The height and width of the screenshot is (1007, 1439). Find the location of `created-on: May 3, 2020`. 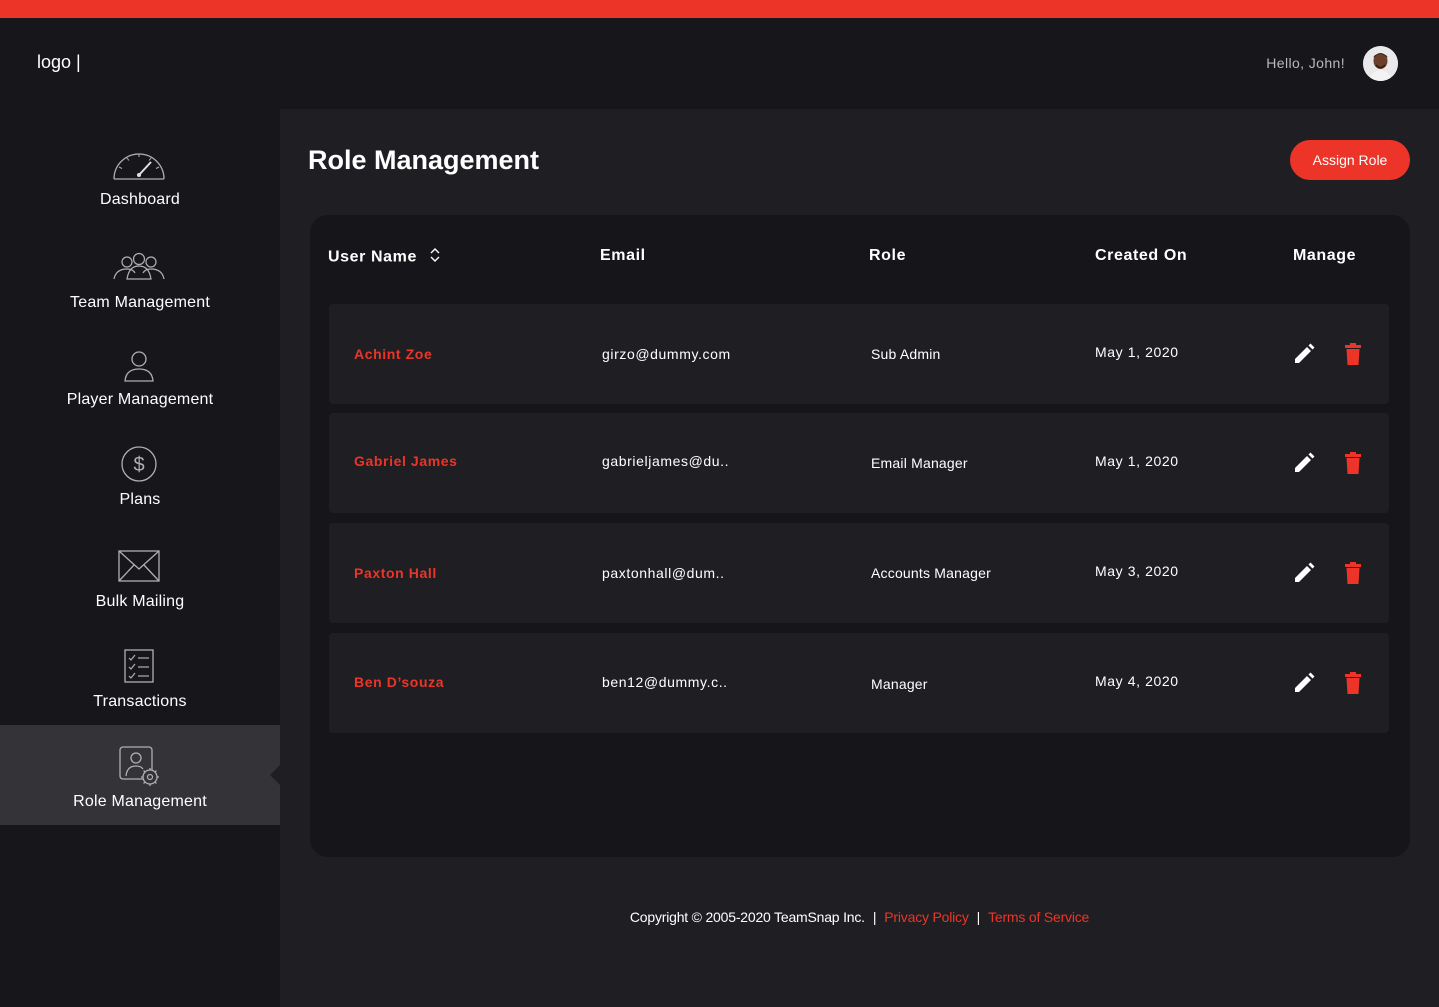

created-on: May 3, 2020 is located at coordinates (1137, 571).